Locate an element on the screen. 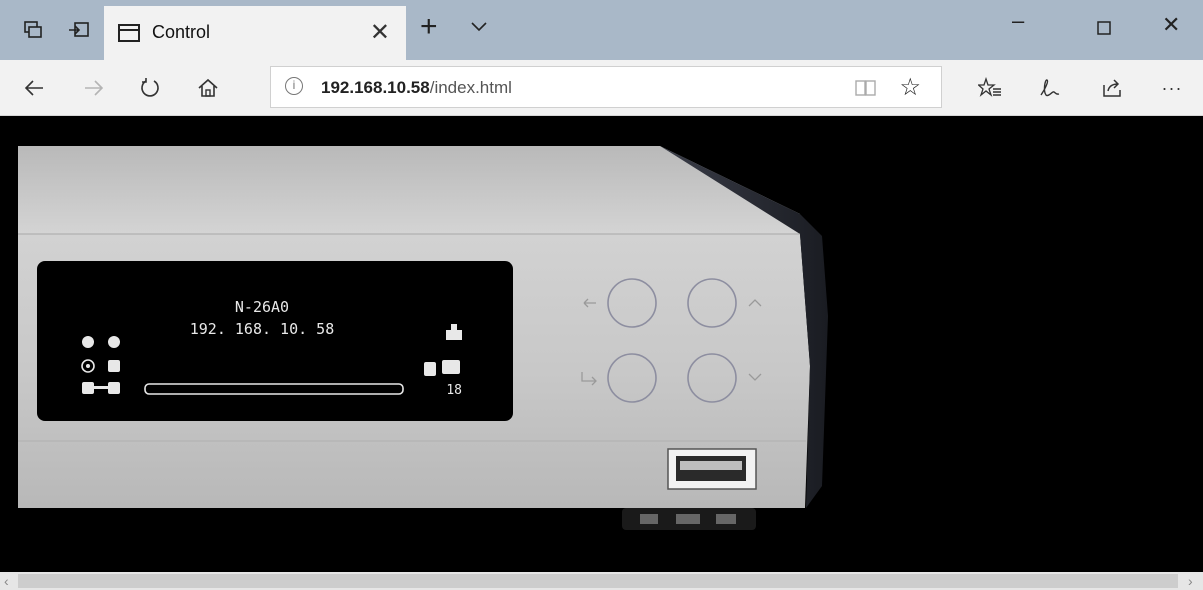 The width and height of the screenshot is (1203, 590). share-button is located at coordinates (1112, 88).